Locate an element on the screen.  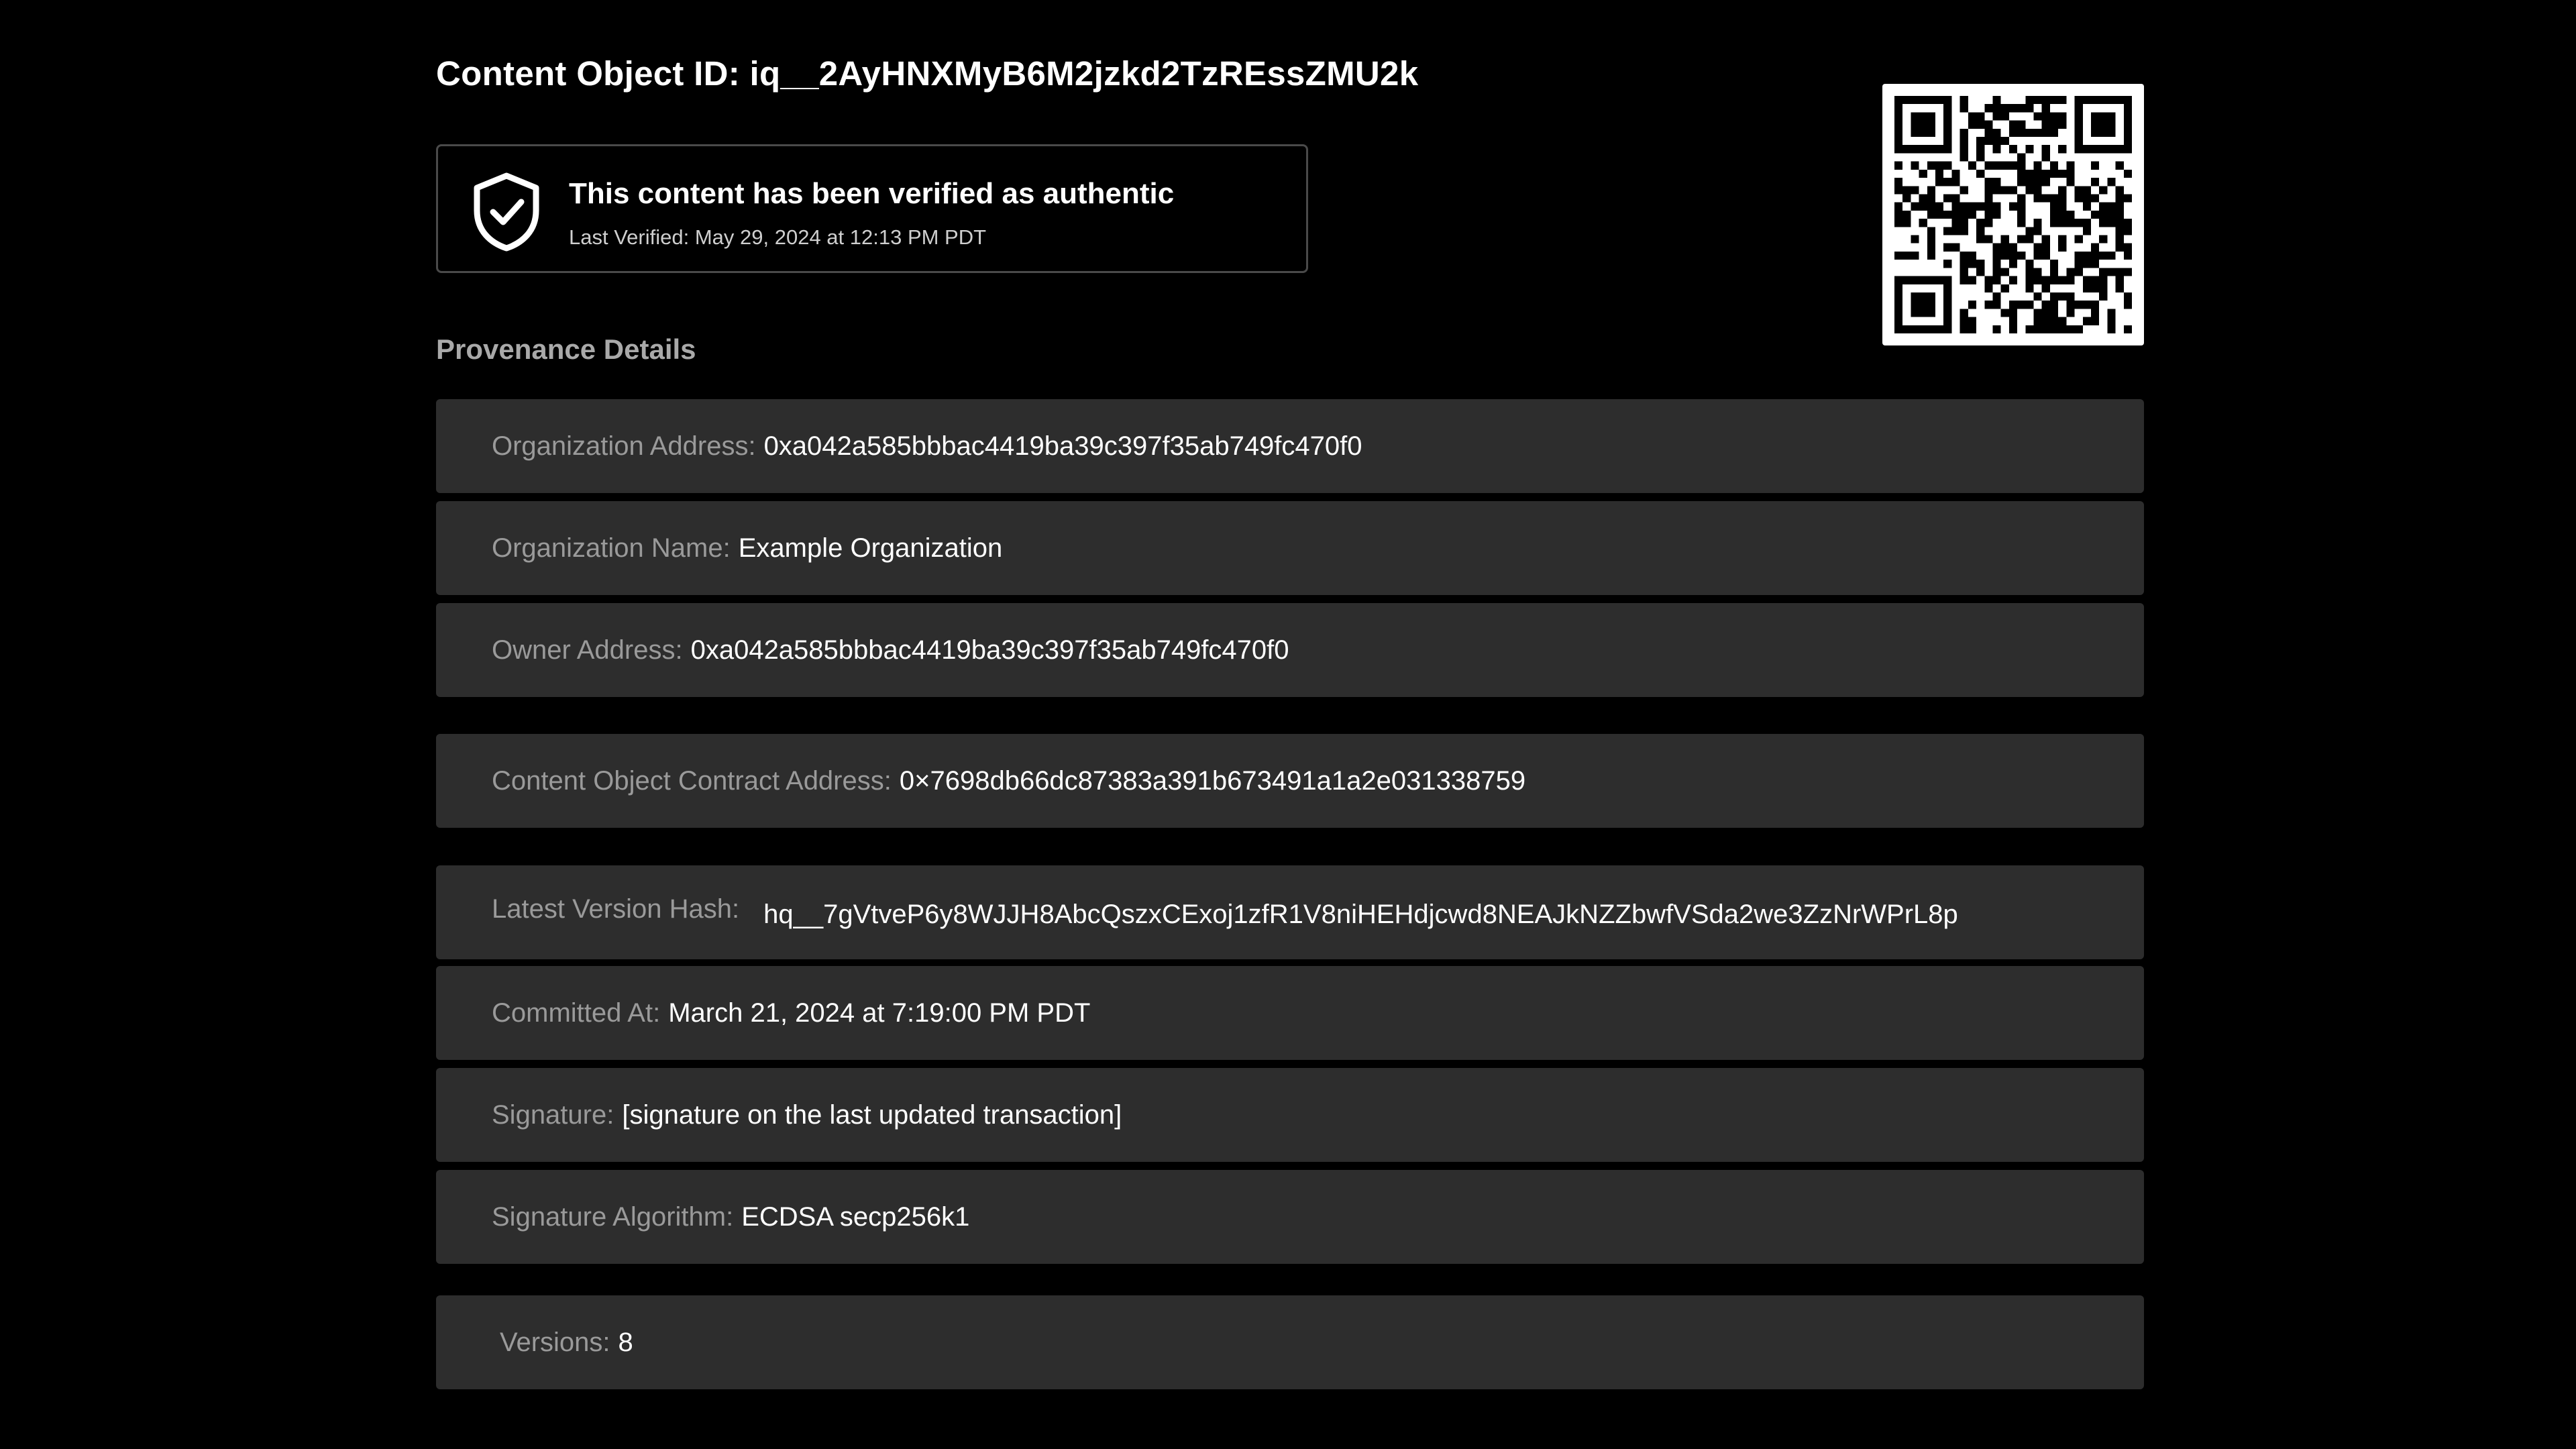
row-label: Versions: is located at coordinates (555, 1342).